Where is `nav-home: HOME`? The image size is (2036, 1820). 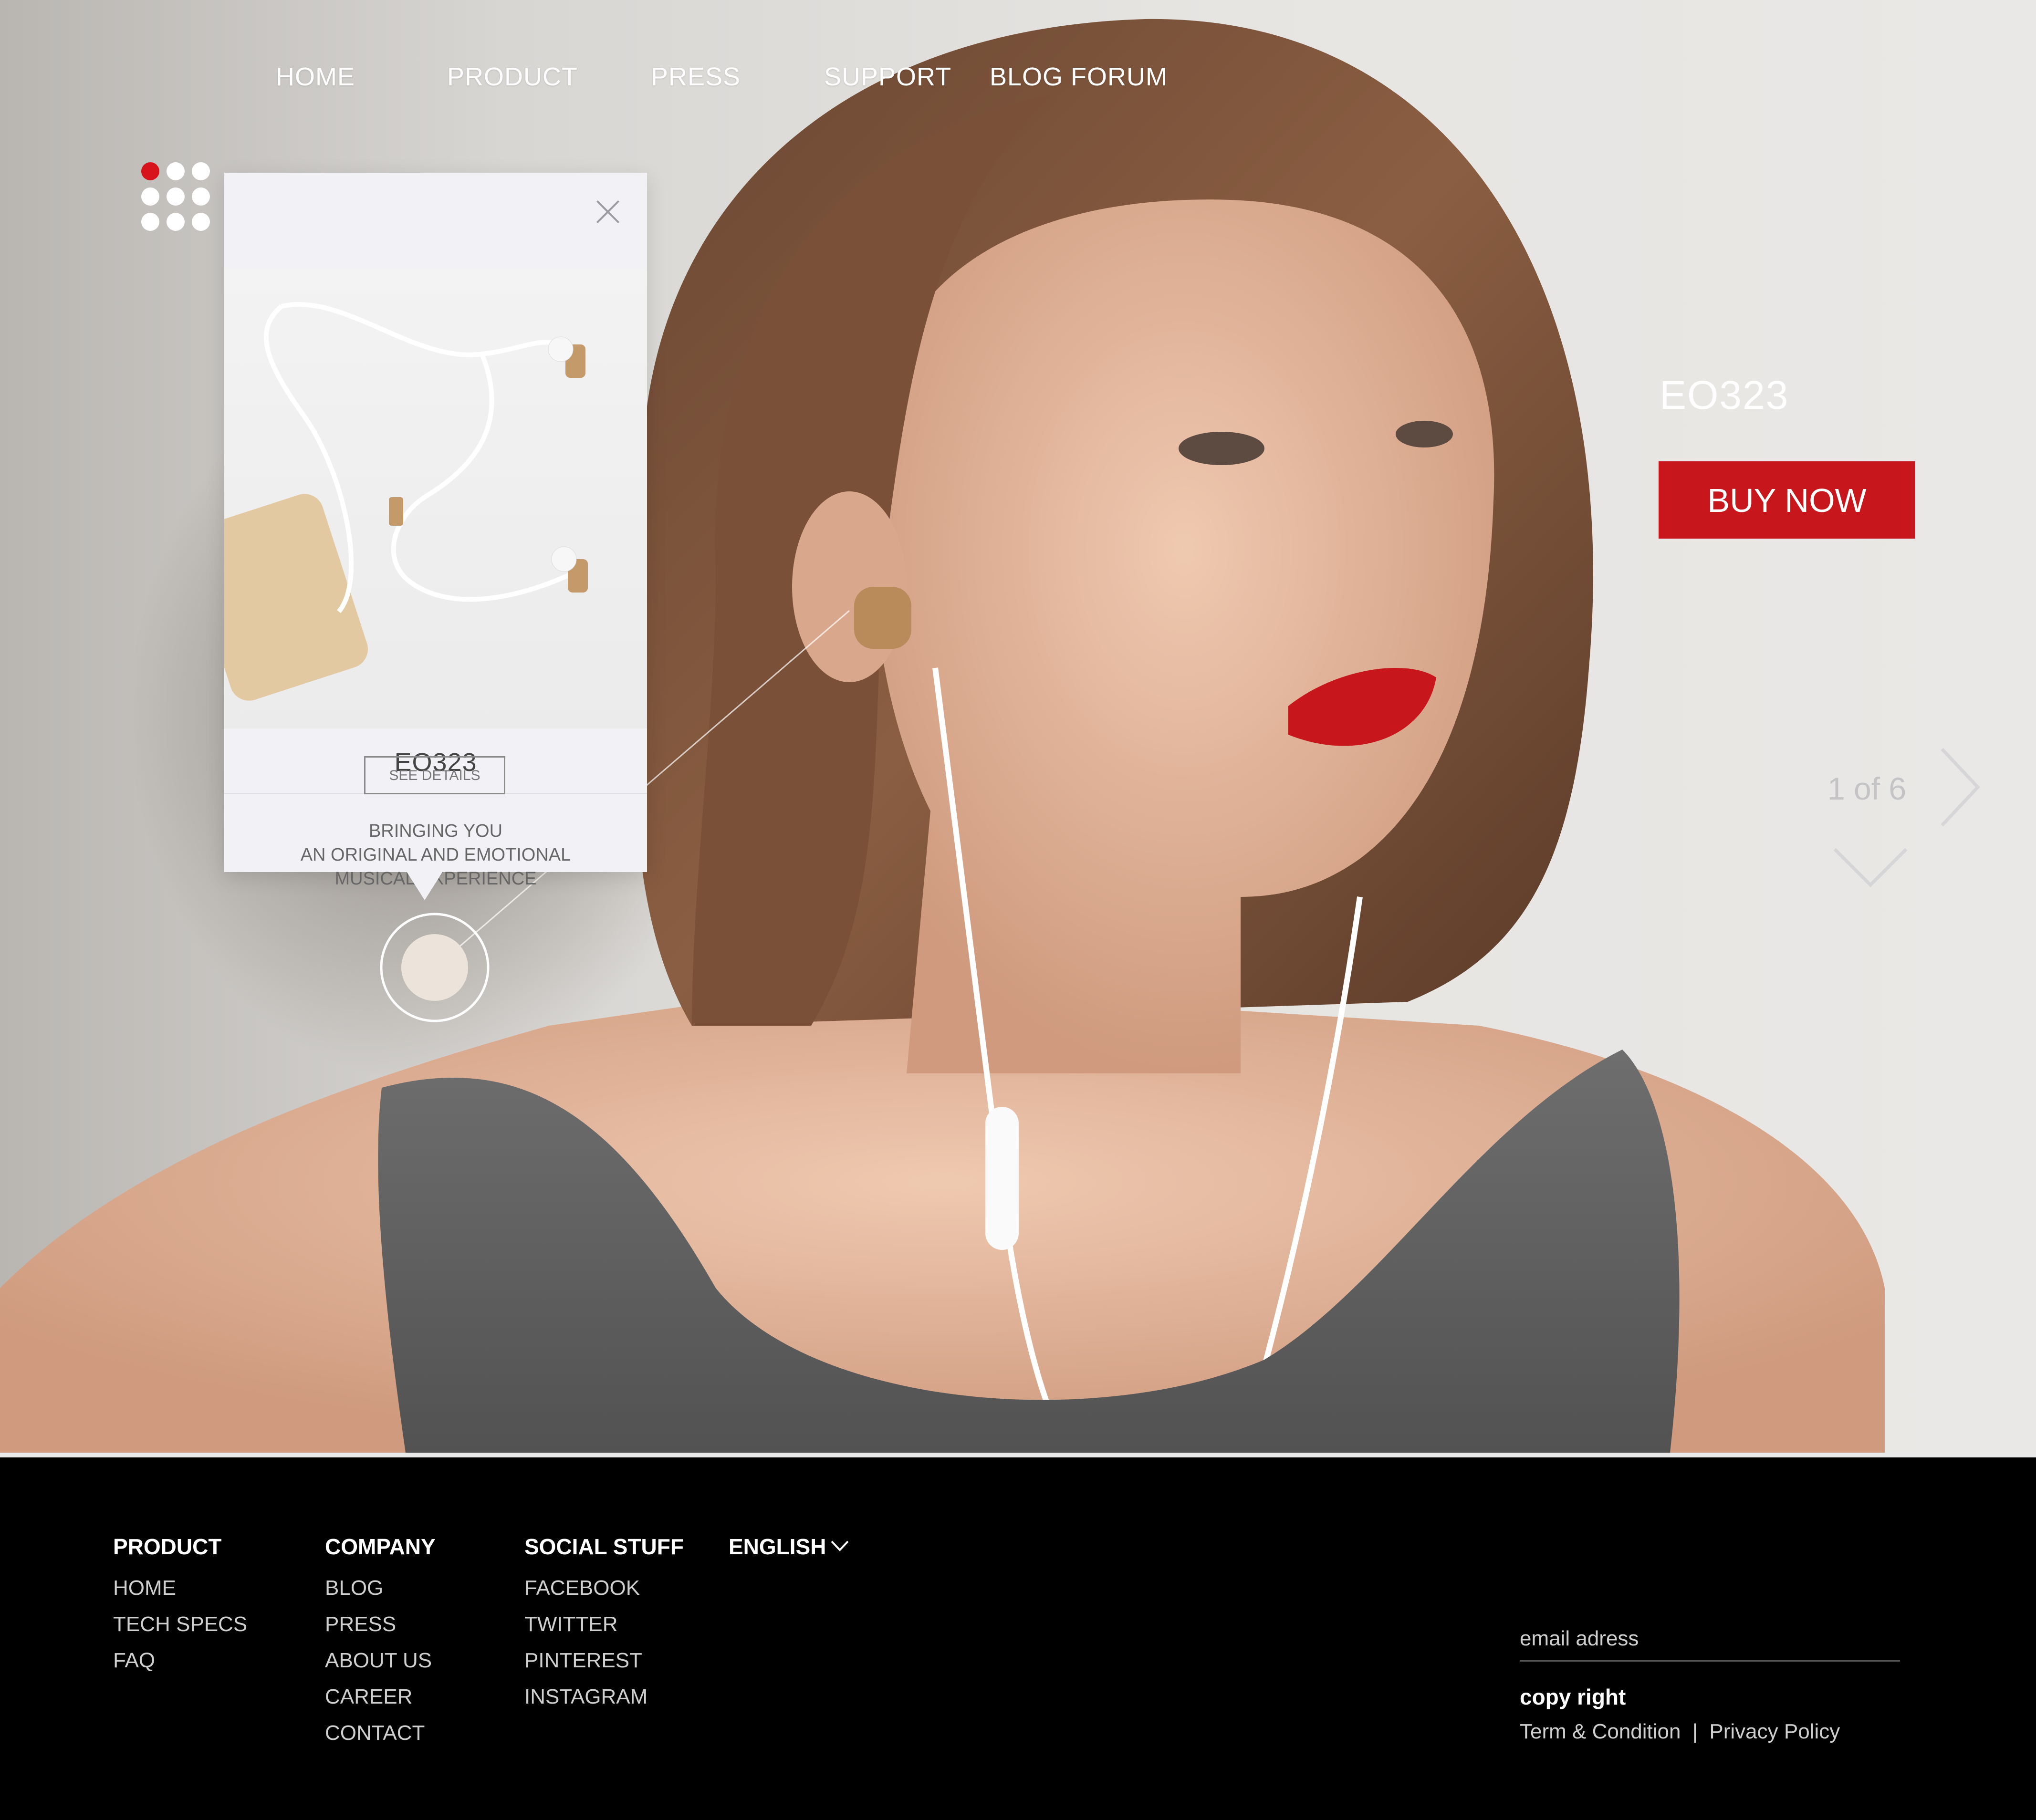 nav-home: HOME is located at coordinates (315, 77).